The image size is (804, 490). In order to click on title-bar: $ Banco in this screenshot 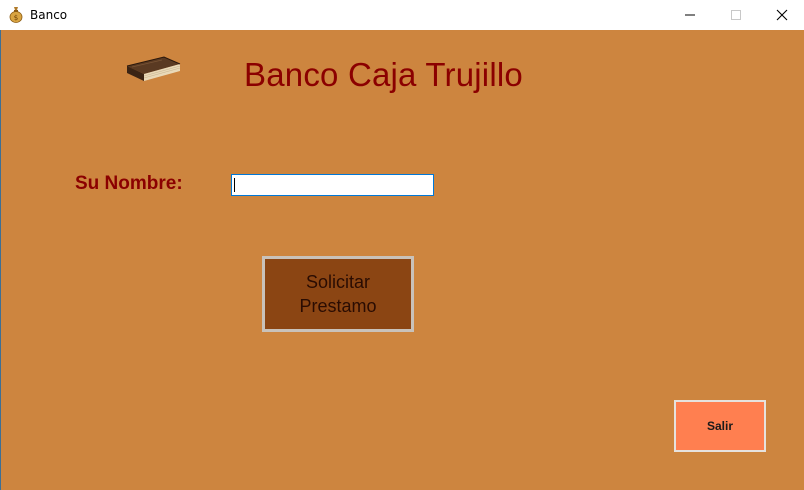, I will do `click(402, 15)`.